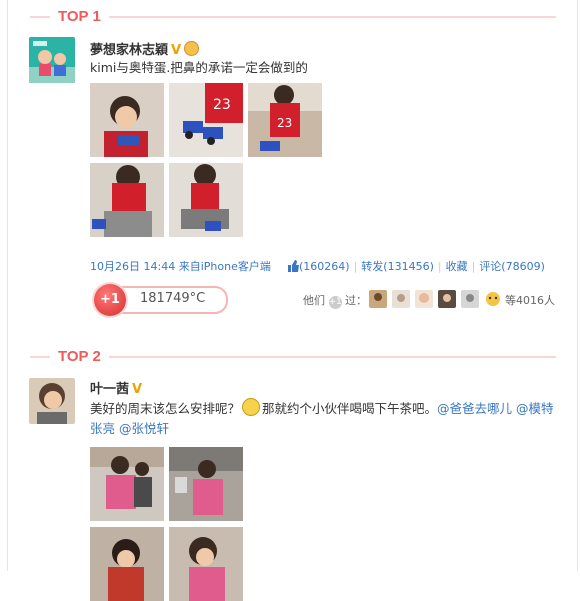 This screenshot has height=601, width=580. I want to click on username-text: 夢想家林志穎, so click(129, 50).